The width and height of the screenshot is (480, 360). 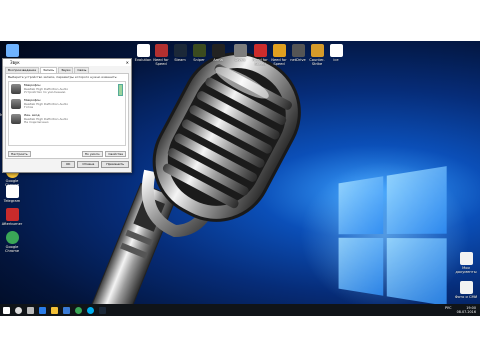 I want to click on line-in-icon, so click(x=16, y=119).